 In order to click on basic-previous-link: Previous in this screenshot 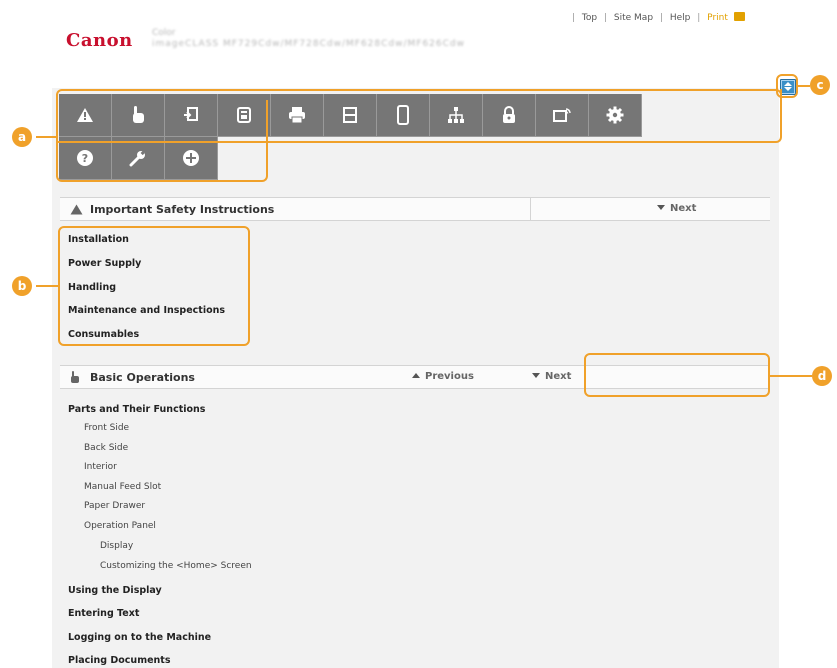, I will do `click(443, 376)`.